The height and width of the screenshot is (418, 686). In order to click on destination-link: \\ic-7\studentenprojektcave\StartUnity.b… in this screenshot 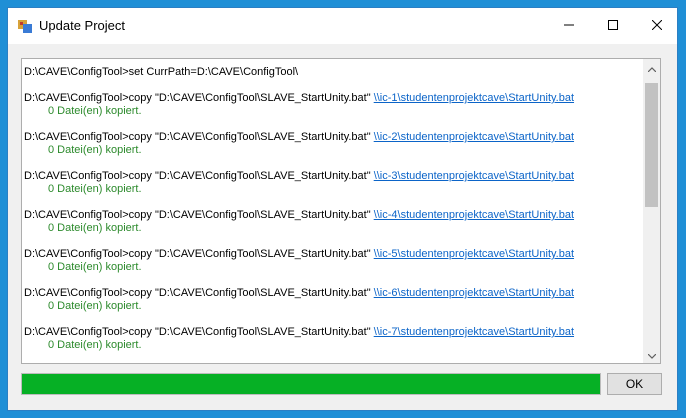, I will do `click(474, 332)`.